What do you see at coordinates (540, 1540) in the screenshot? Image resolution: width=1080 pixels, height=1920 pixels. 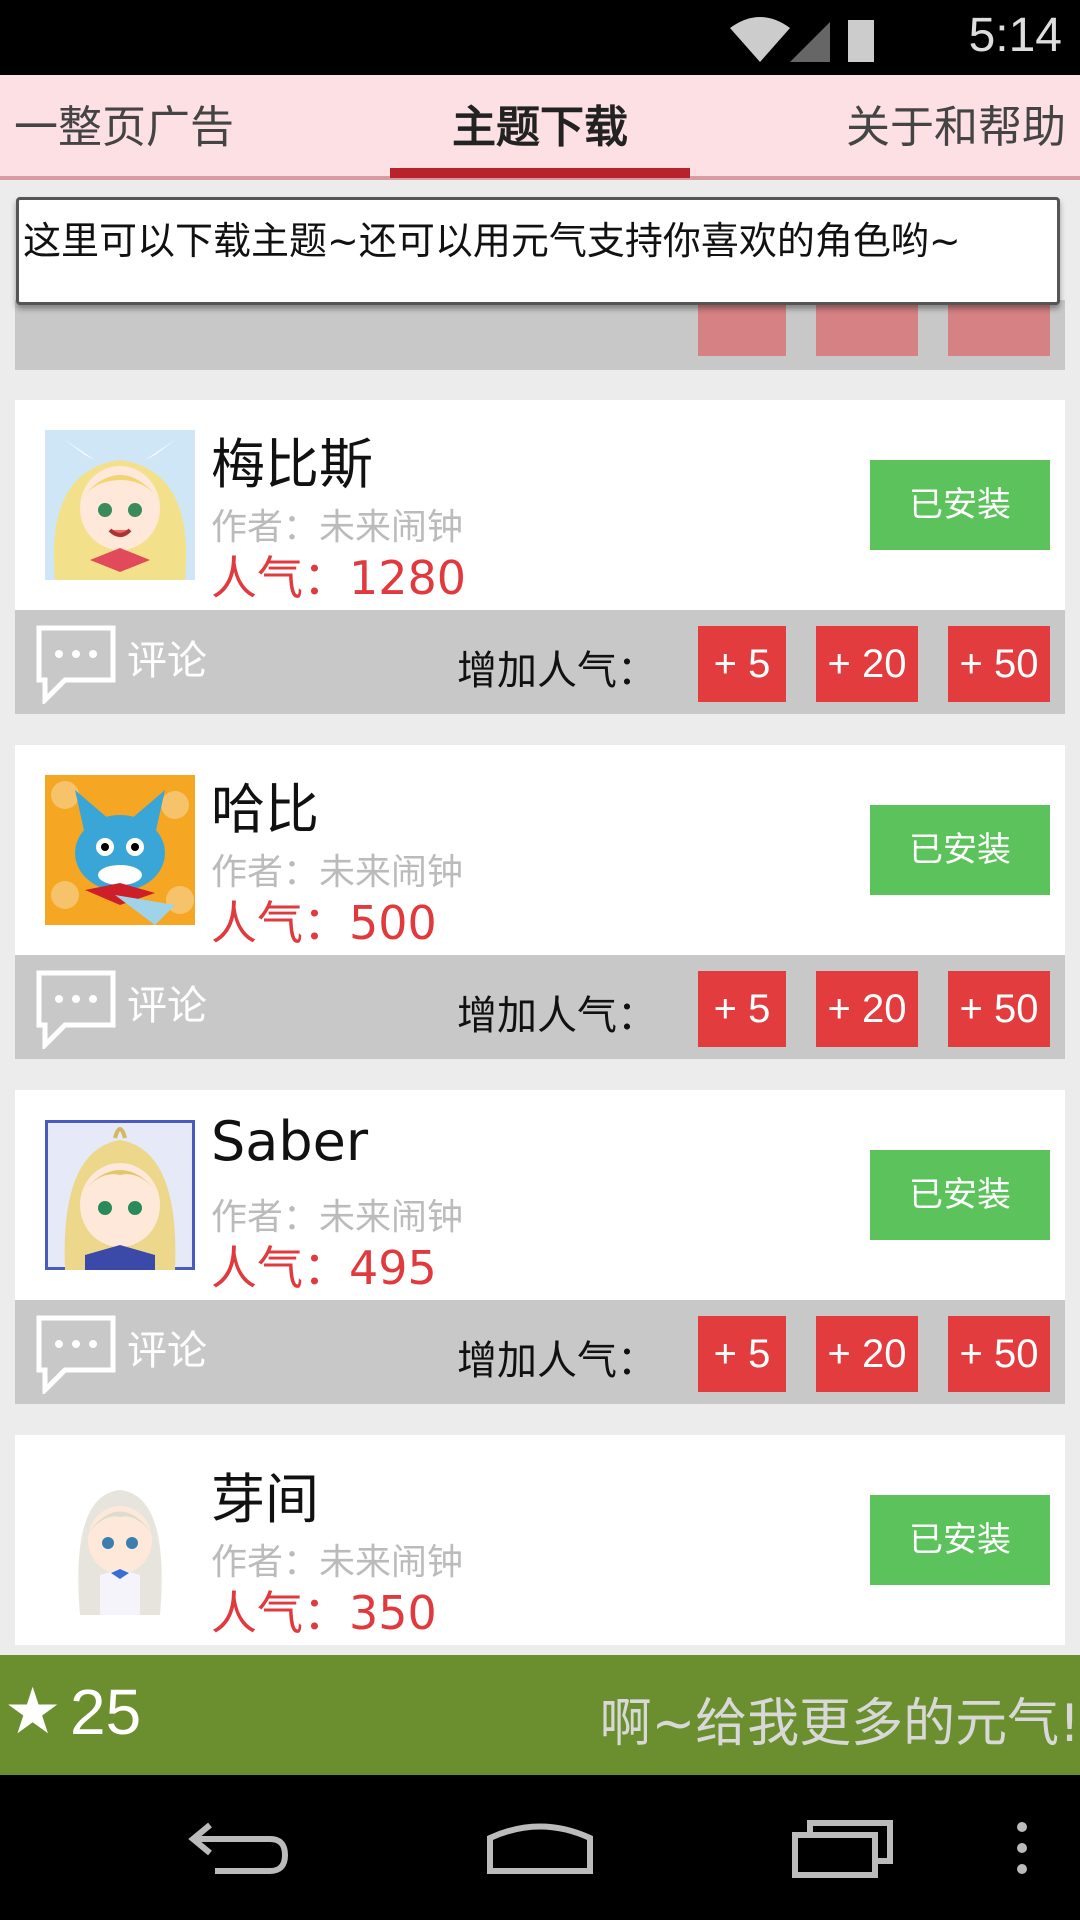 I see `theme-card: 芽间 作者：未来闹钟 人气：350 已安装` at bounding box center [540, 1540].